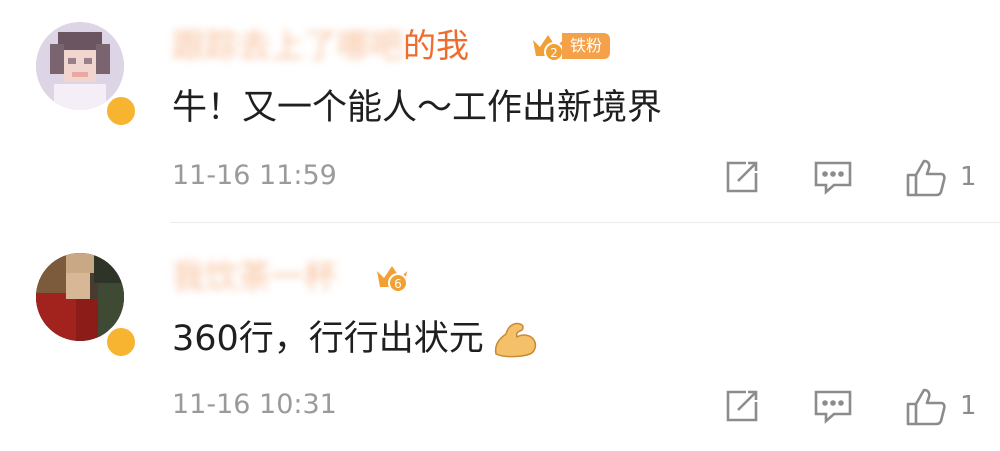 This screenshot has width=1000, height=451. Describe the element at coordinates (254, 277) in the screenshot. I see `username: 我饮茶一杯` at that location.